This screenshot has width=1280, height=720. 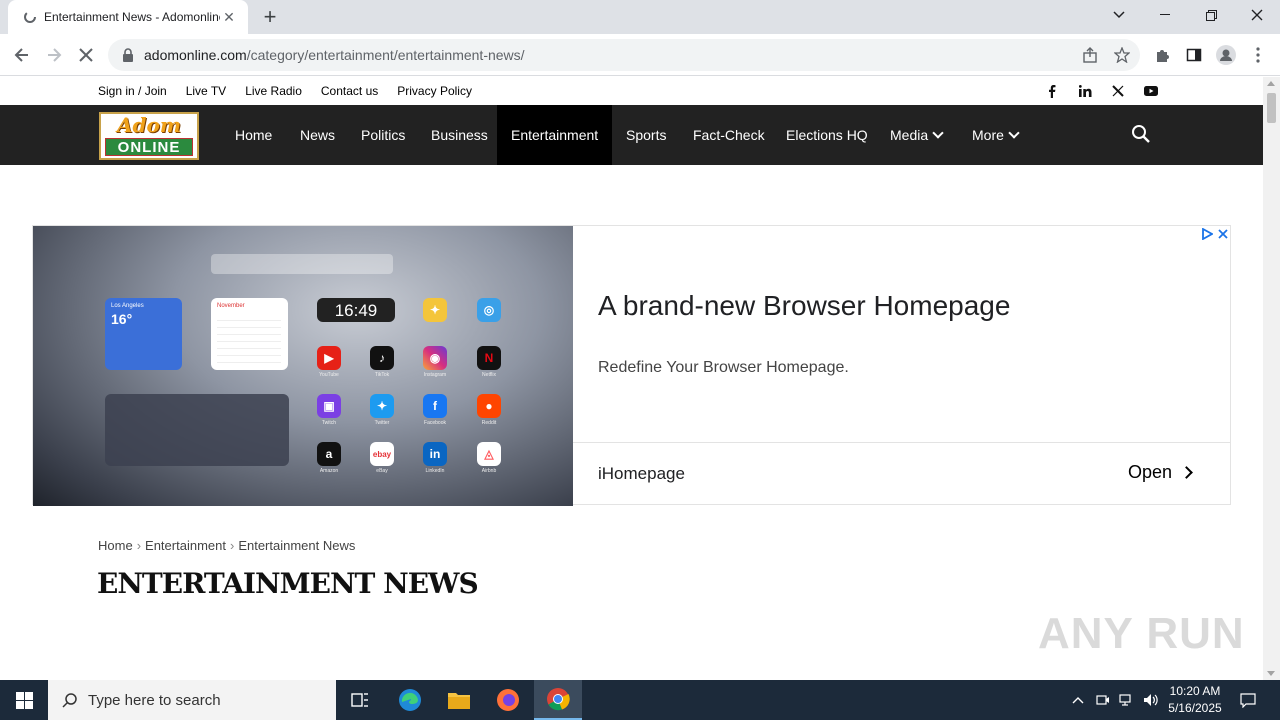 I want to click on taskbar-search-box: Type here to search, so click(x=192, y=700).